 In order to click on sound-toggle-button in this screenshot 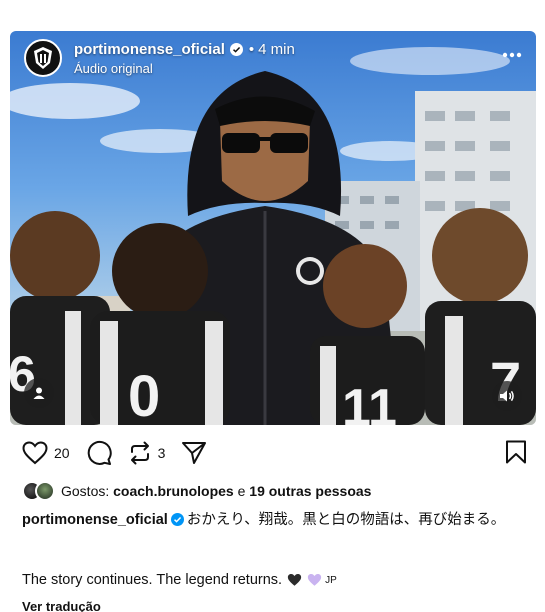, I will do `click(507, 396)`.